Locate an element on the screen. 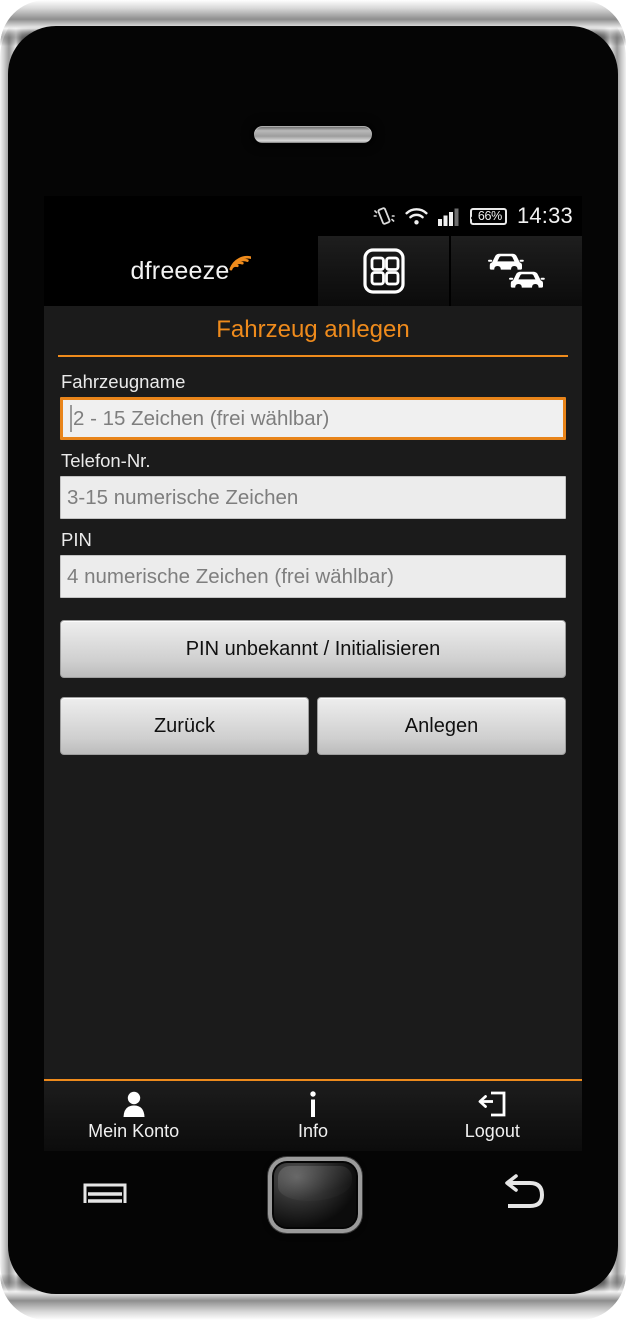 This screenshot has height=1320, width=626. home-button is located at coordinates (315, 1195).